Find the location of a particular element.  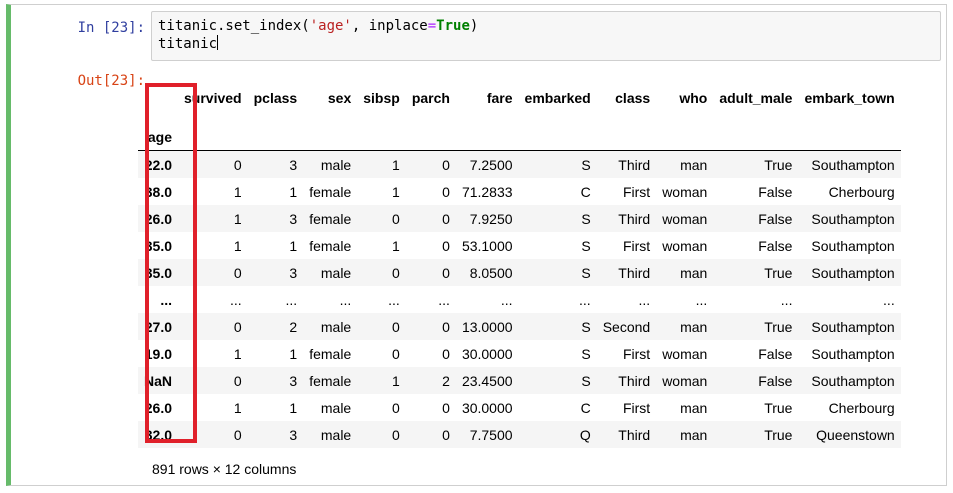

column-header-sex: sex is located at coordinates (339, 98).